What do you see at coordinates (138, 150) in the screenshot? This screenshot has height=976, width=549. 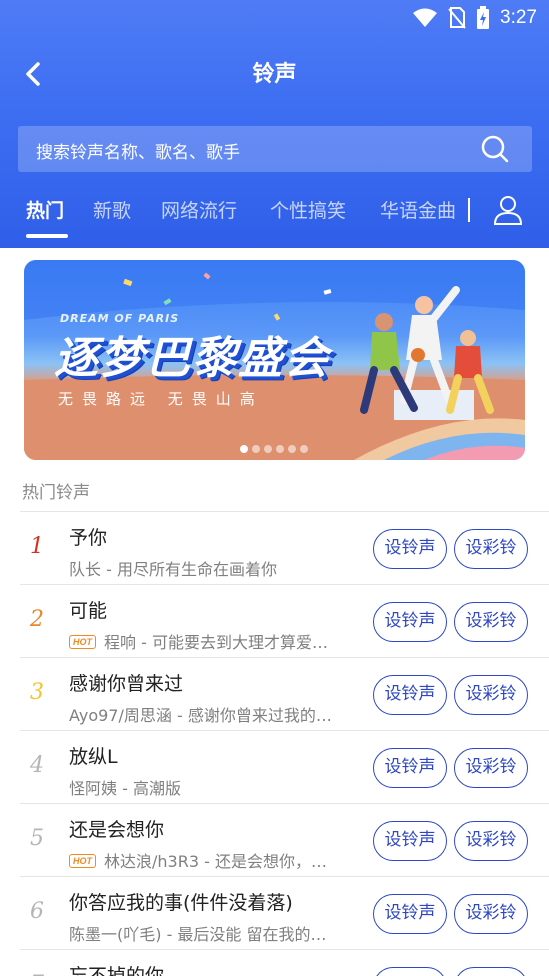 I see `search-input: 搜索铃声名称、歌名、歌手` at bounding box center [138, 150].